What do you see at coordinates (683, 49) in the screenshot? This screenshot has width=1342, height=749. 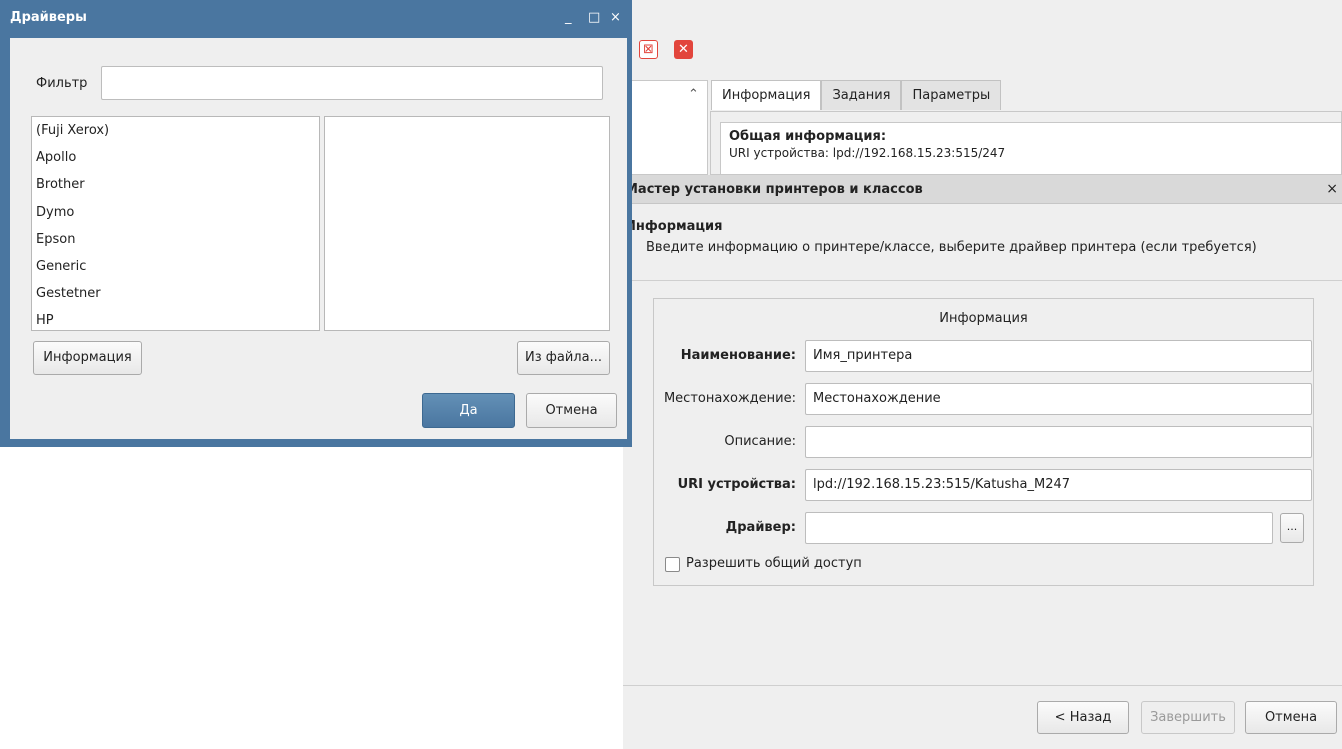 I see `delete-printer-icon: ✕` at bounding box center [683, 49].